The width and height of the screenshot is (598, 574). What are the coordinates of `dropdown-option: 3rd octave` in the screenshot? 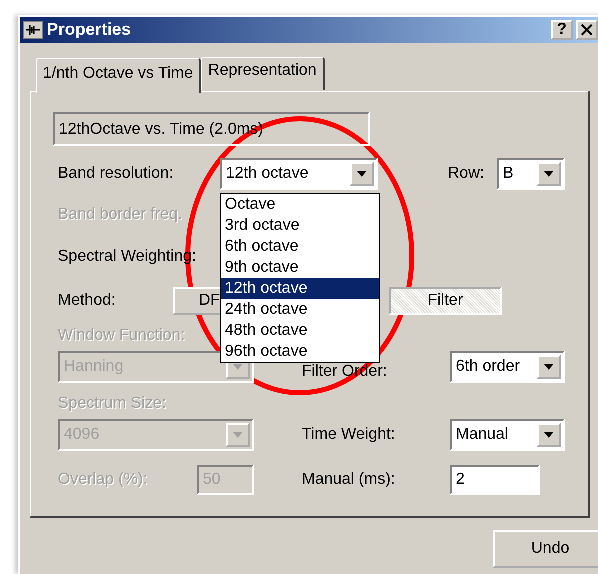 It's located at (300, 225).